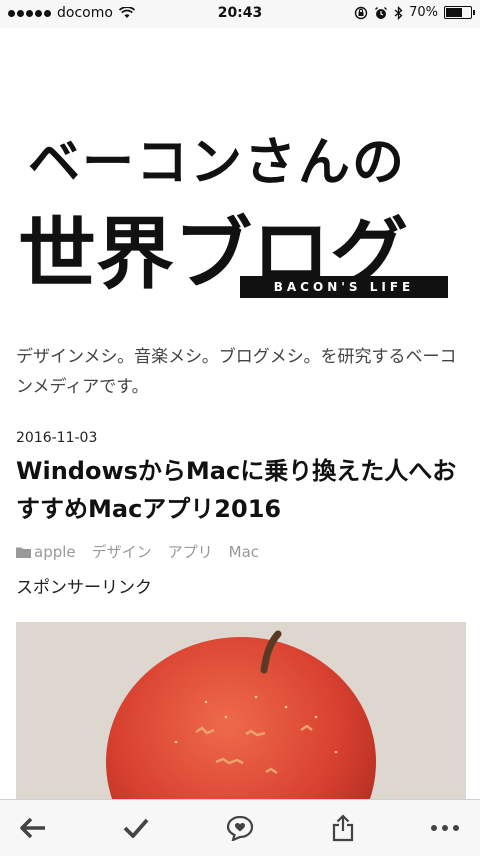 Image resolution: width=480 pixels, height=856 pixels. What do you see at coordinates (84, 588) in the screenshot?
I see `sponsor-label: スポンサーリンク` at bounding box center [84, 588].